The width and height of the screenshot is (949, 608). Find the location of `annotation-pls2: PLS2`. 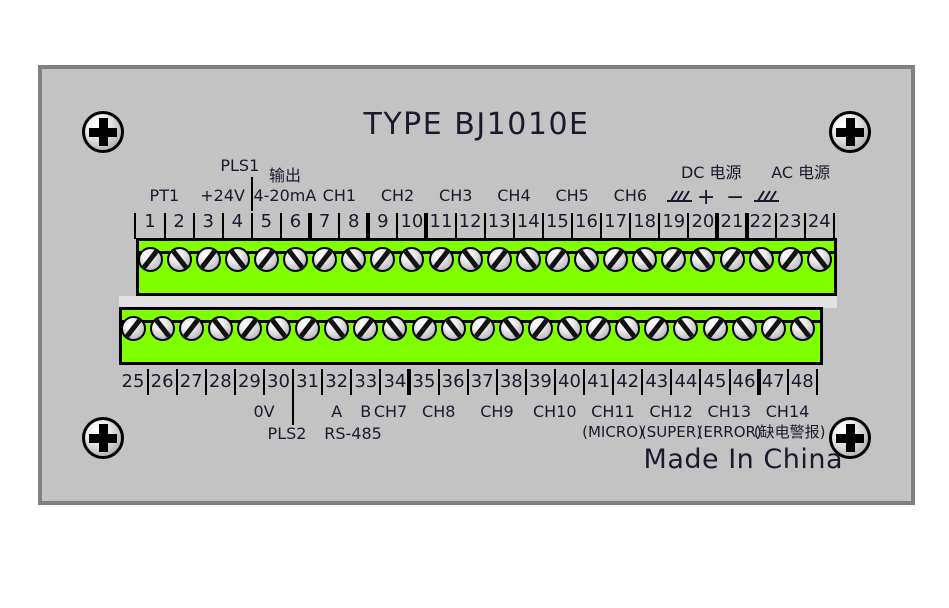

annotation-pls2: PLS2 is located at coordinates (287, 433).